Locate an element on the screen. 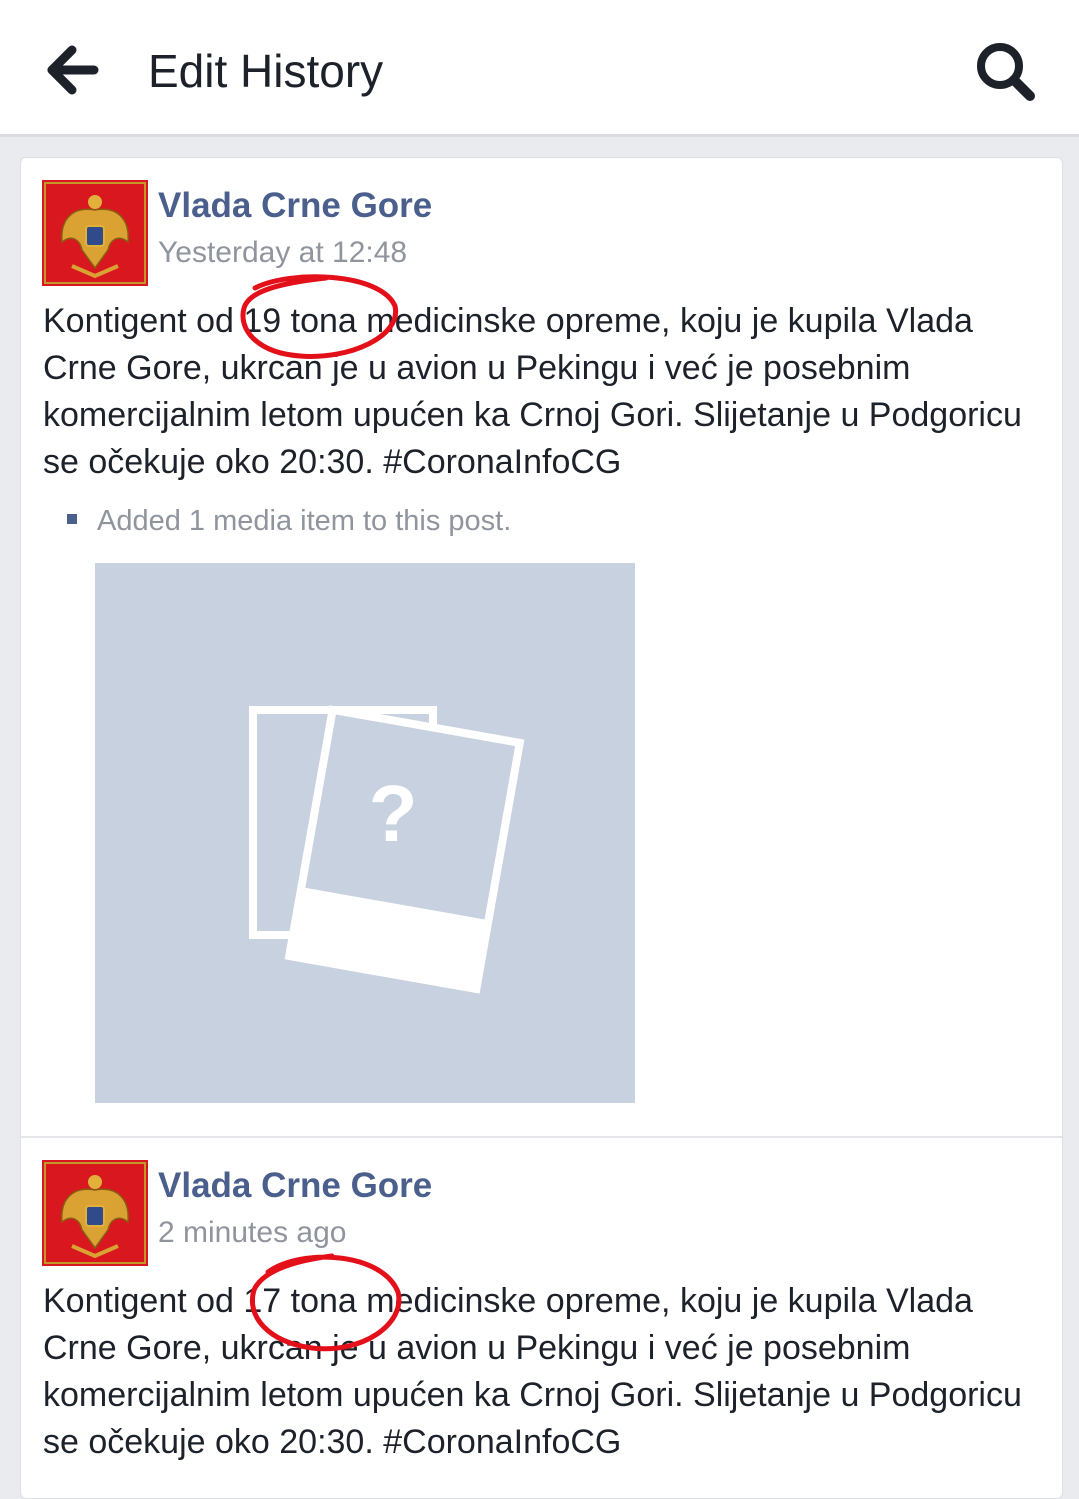 The image size is (1079, 1499). change-note: Added 1 media item to this post. is located at coordinates (289, 521).